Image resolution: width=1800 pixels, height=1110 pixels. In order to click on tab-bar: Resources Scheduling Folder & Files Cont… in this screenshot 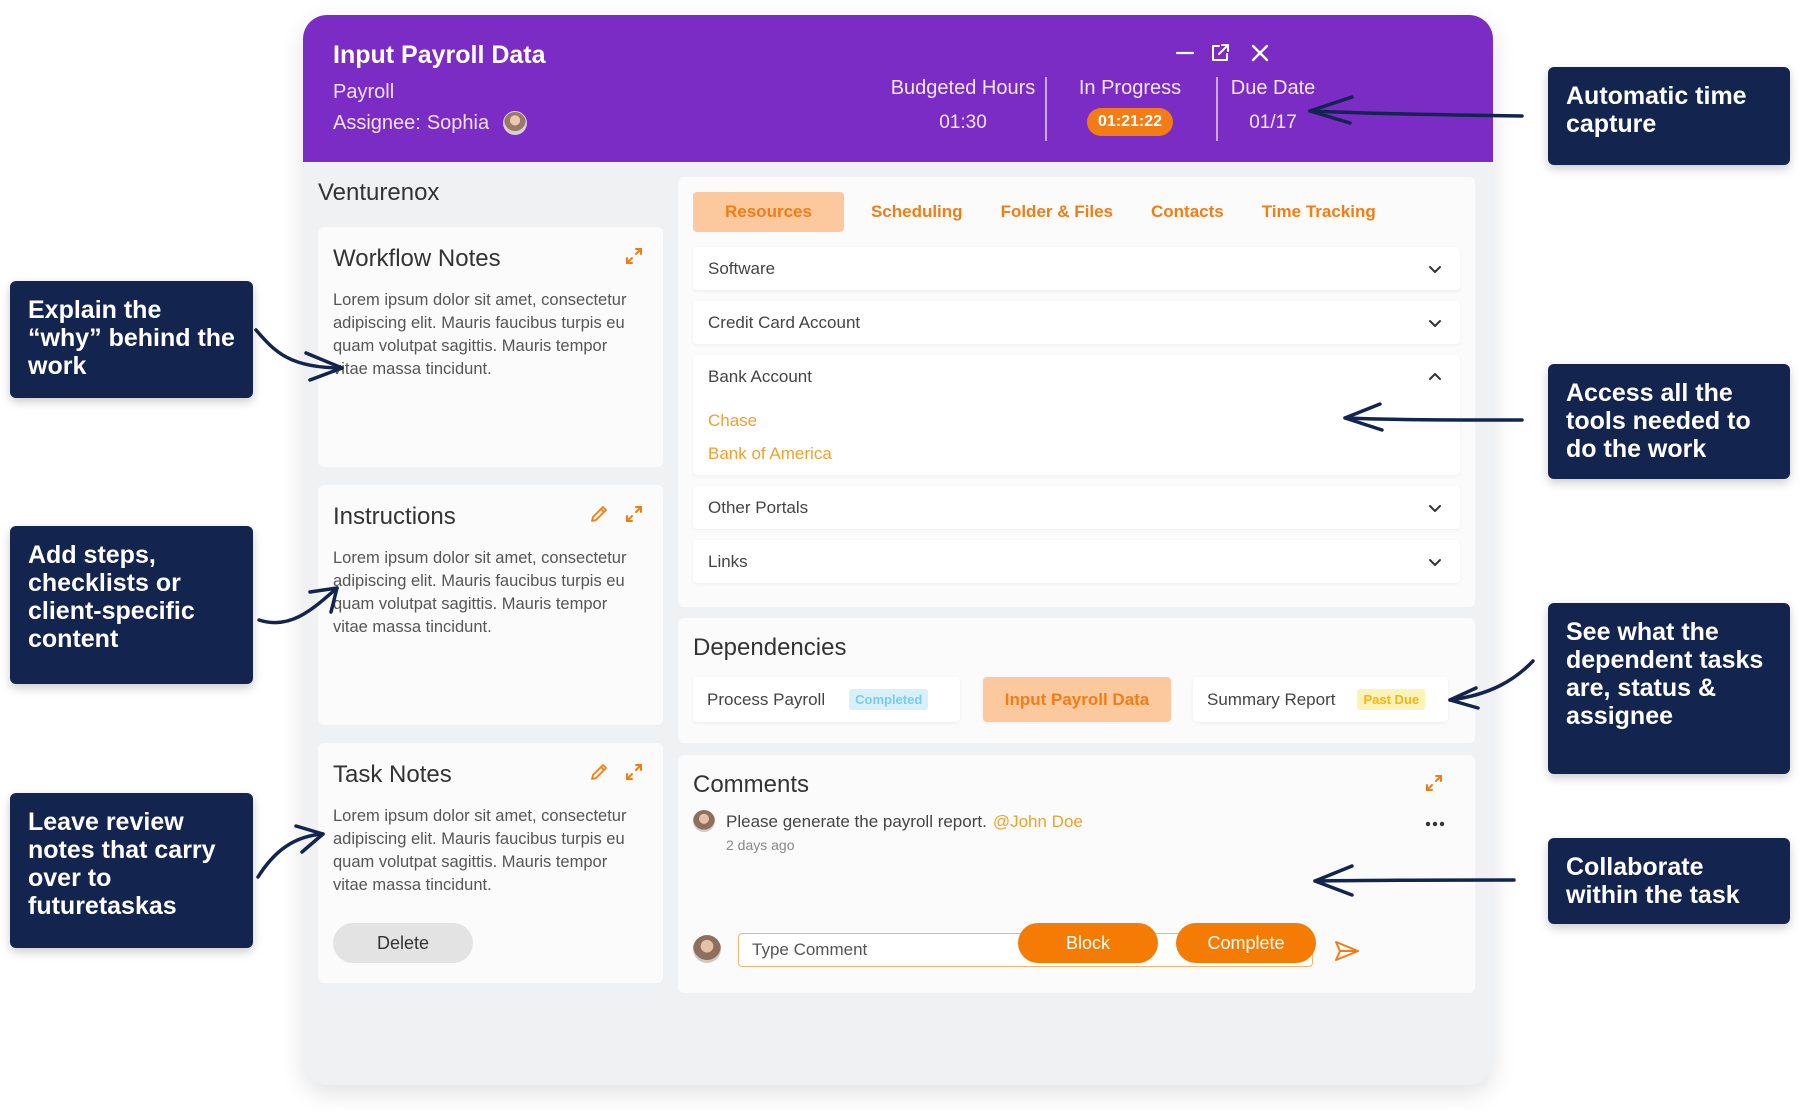, I will do `click(1045, 212)`.